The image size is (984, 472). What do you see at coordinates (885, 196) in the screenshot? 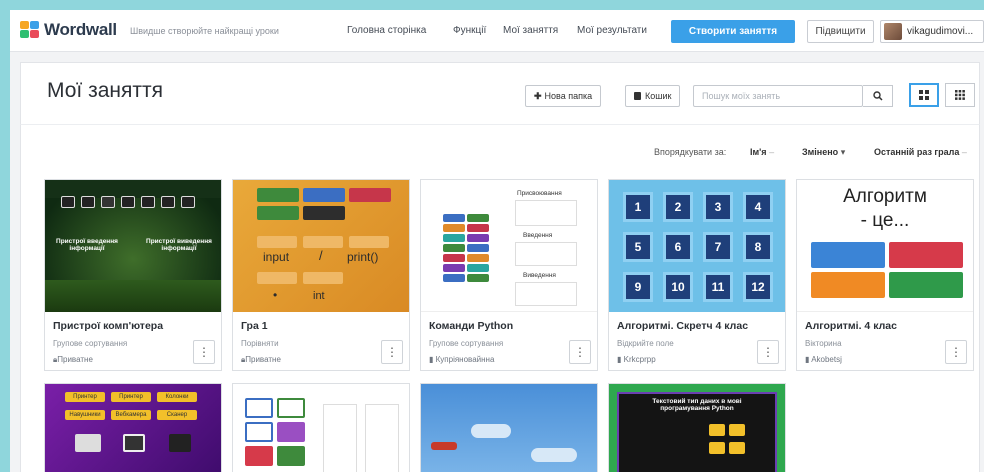
I see `thumbnail-text: Алгоритм` at bounding box center [885, 196].